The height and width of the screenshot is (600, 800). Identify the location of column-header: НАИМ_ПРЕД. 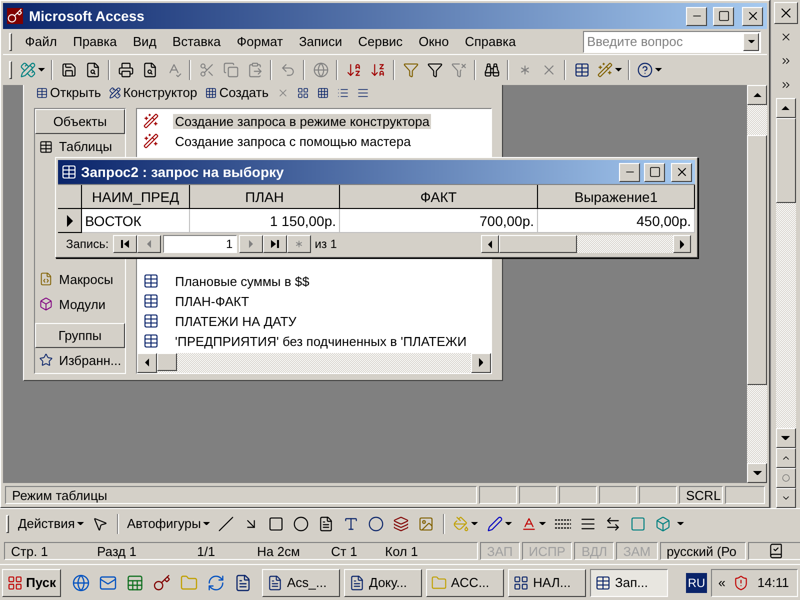
(136, 197).